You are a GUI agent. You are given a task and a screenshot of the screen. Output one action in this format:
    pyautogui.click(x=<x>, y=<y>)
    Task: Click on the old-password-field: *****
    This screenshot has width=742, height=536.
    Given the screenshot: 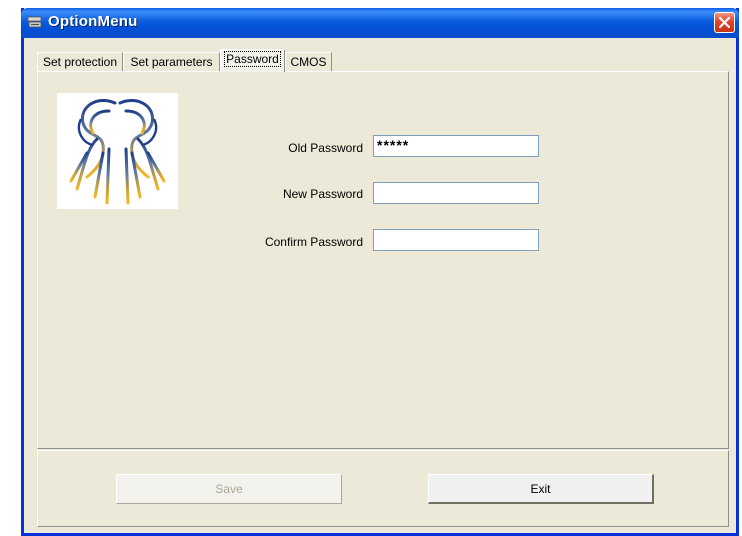 What is the action you would take?
    pyautogui.click(x=456, y=146)
    